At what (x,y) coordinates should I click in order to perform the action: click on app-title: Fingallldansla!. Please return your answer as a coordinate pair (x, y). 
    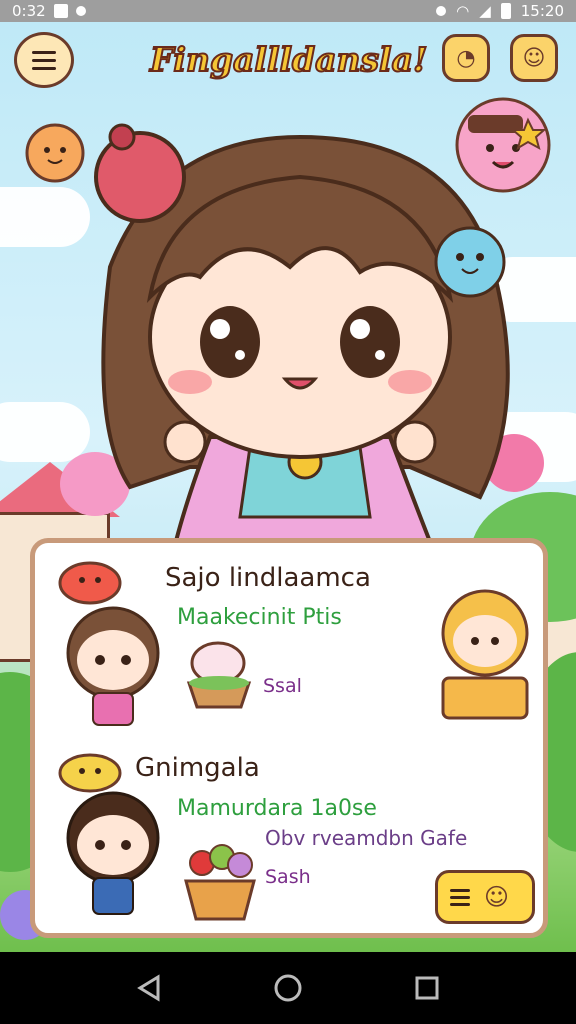
    Looking at the image, I should click on (288, 59).